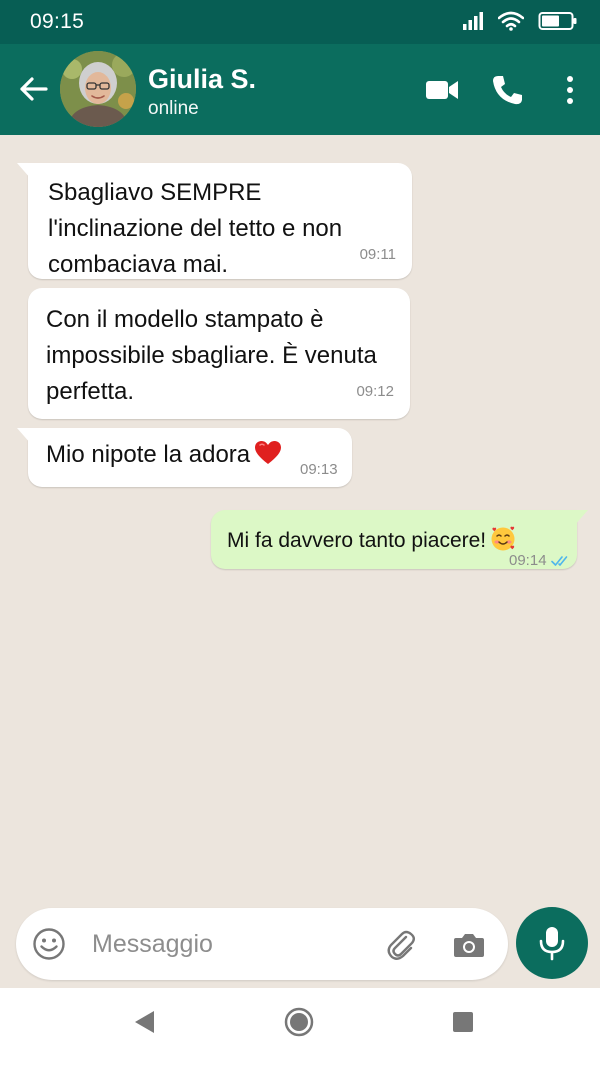 This screenshot has height=1066, width=600. What do you see at coordinates (528, 560) in the screenshot?
I see `message-time: 09:14` at bounding box center [528, 560].